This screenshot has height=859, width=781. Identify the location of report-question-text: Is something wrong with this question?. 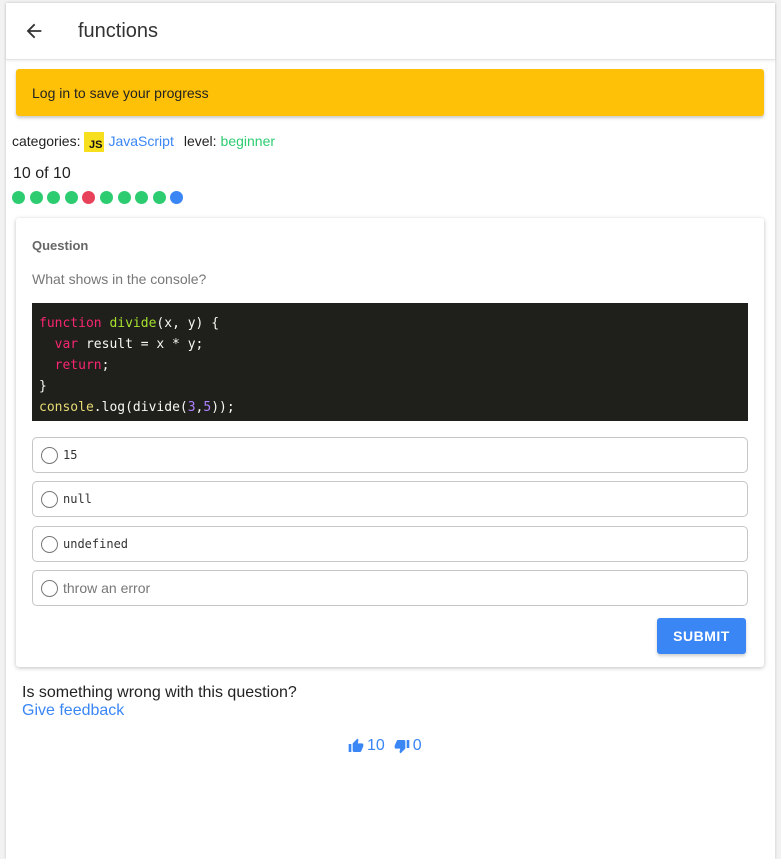
(159, 692).